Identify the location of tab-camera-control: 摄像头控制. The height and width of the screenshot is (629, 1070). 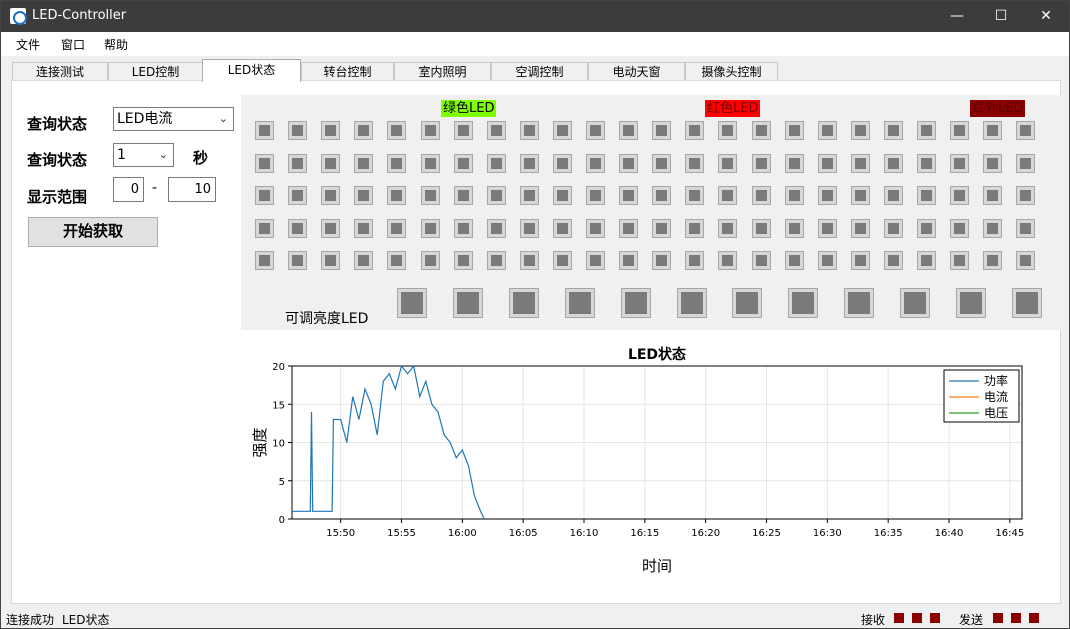
(731, 71).